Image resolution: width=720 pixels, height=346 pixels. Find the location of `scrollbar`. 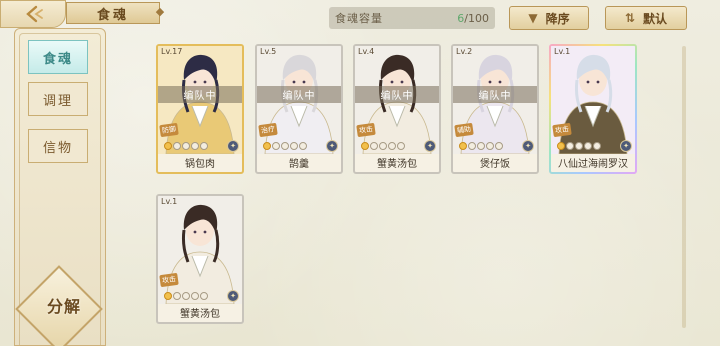

scrollbar is located at coordinates (684, 187).